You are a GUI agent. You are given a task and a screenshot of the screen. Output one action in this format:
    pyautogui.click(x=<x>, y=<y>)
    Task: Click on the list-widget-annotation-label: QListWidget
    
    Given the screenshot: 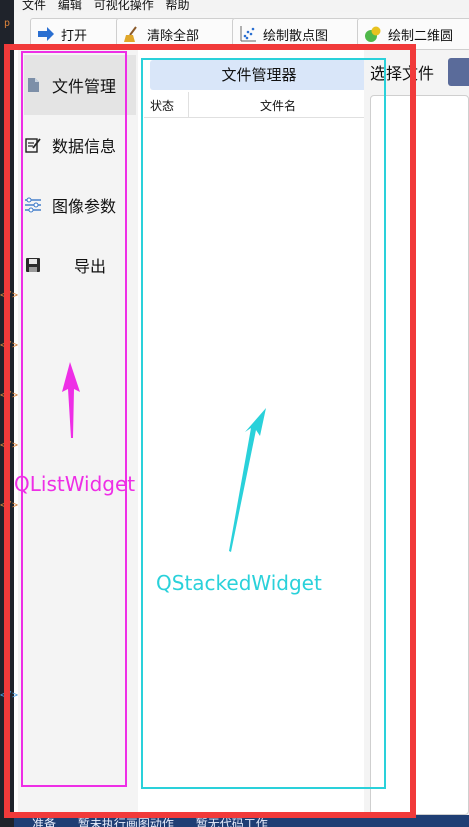 What is the action you would take?
    pyautogui.click(x=75, y=484)
    